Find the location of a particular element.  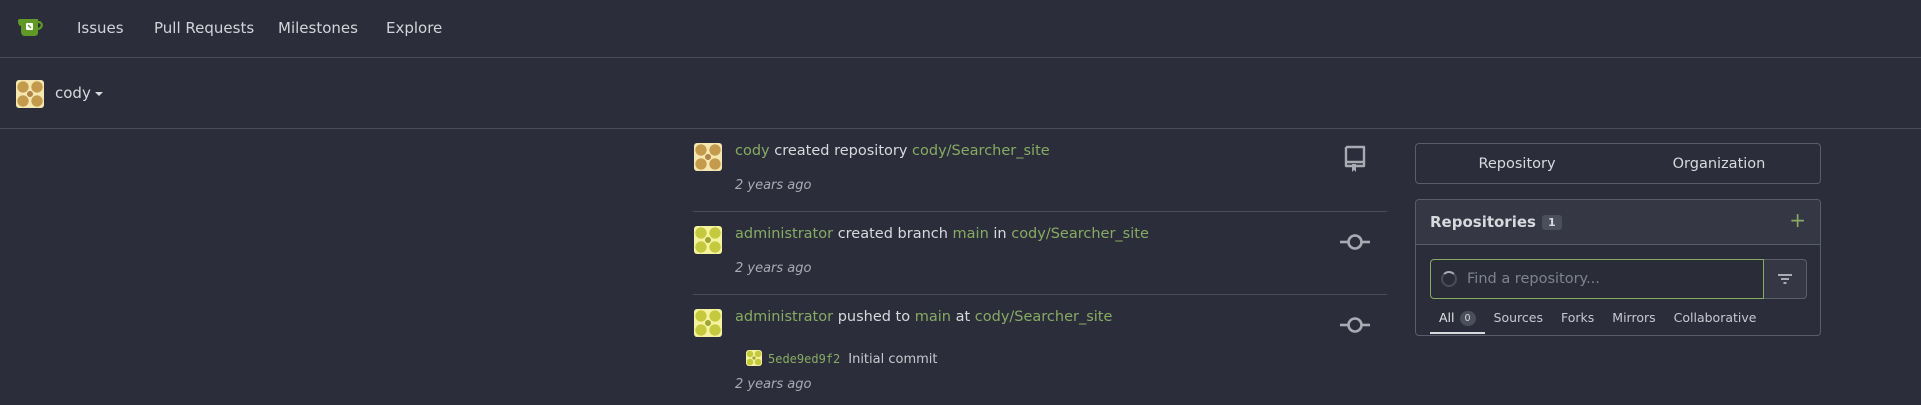

tab-collaborative: Collaborative is located at coordinates (1715, 320).